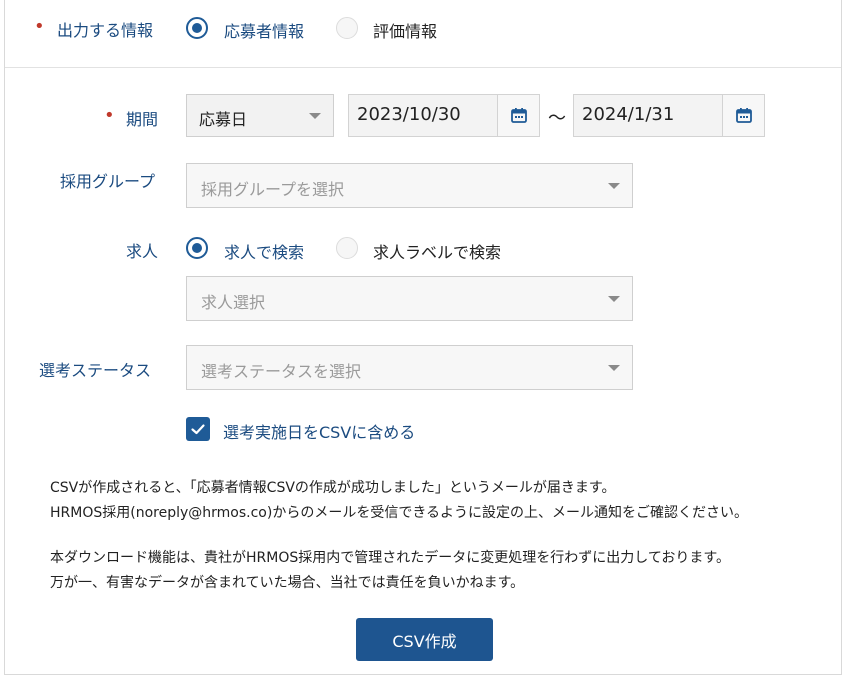 This screenshot has width=848, height=680. Describe the element at coordinates (423, 67) in the screenshot. I see `section-divider` at that location.